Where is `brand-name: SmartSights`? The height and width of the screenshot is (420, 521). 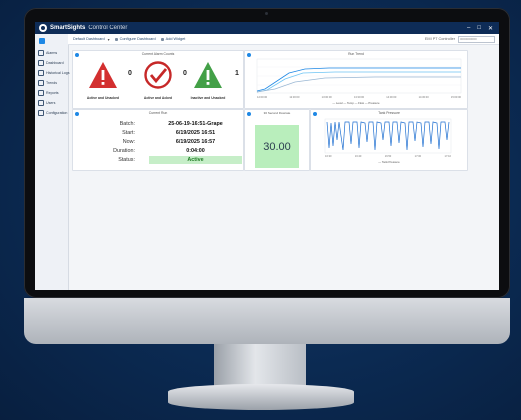 brand-name: SmartSights is located at coordinates (68, 28).